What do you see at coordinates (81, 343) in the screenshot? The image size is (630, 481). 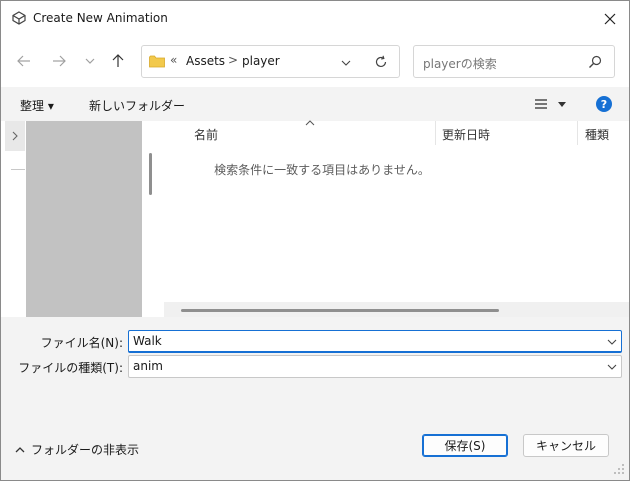 I see `filename-label: ファイル名(N):` at bounding box center [81, 343].